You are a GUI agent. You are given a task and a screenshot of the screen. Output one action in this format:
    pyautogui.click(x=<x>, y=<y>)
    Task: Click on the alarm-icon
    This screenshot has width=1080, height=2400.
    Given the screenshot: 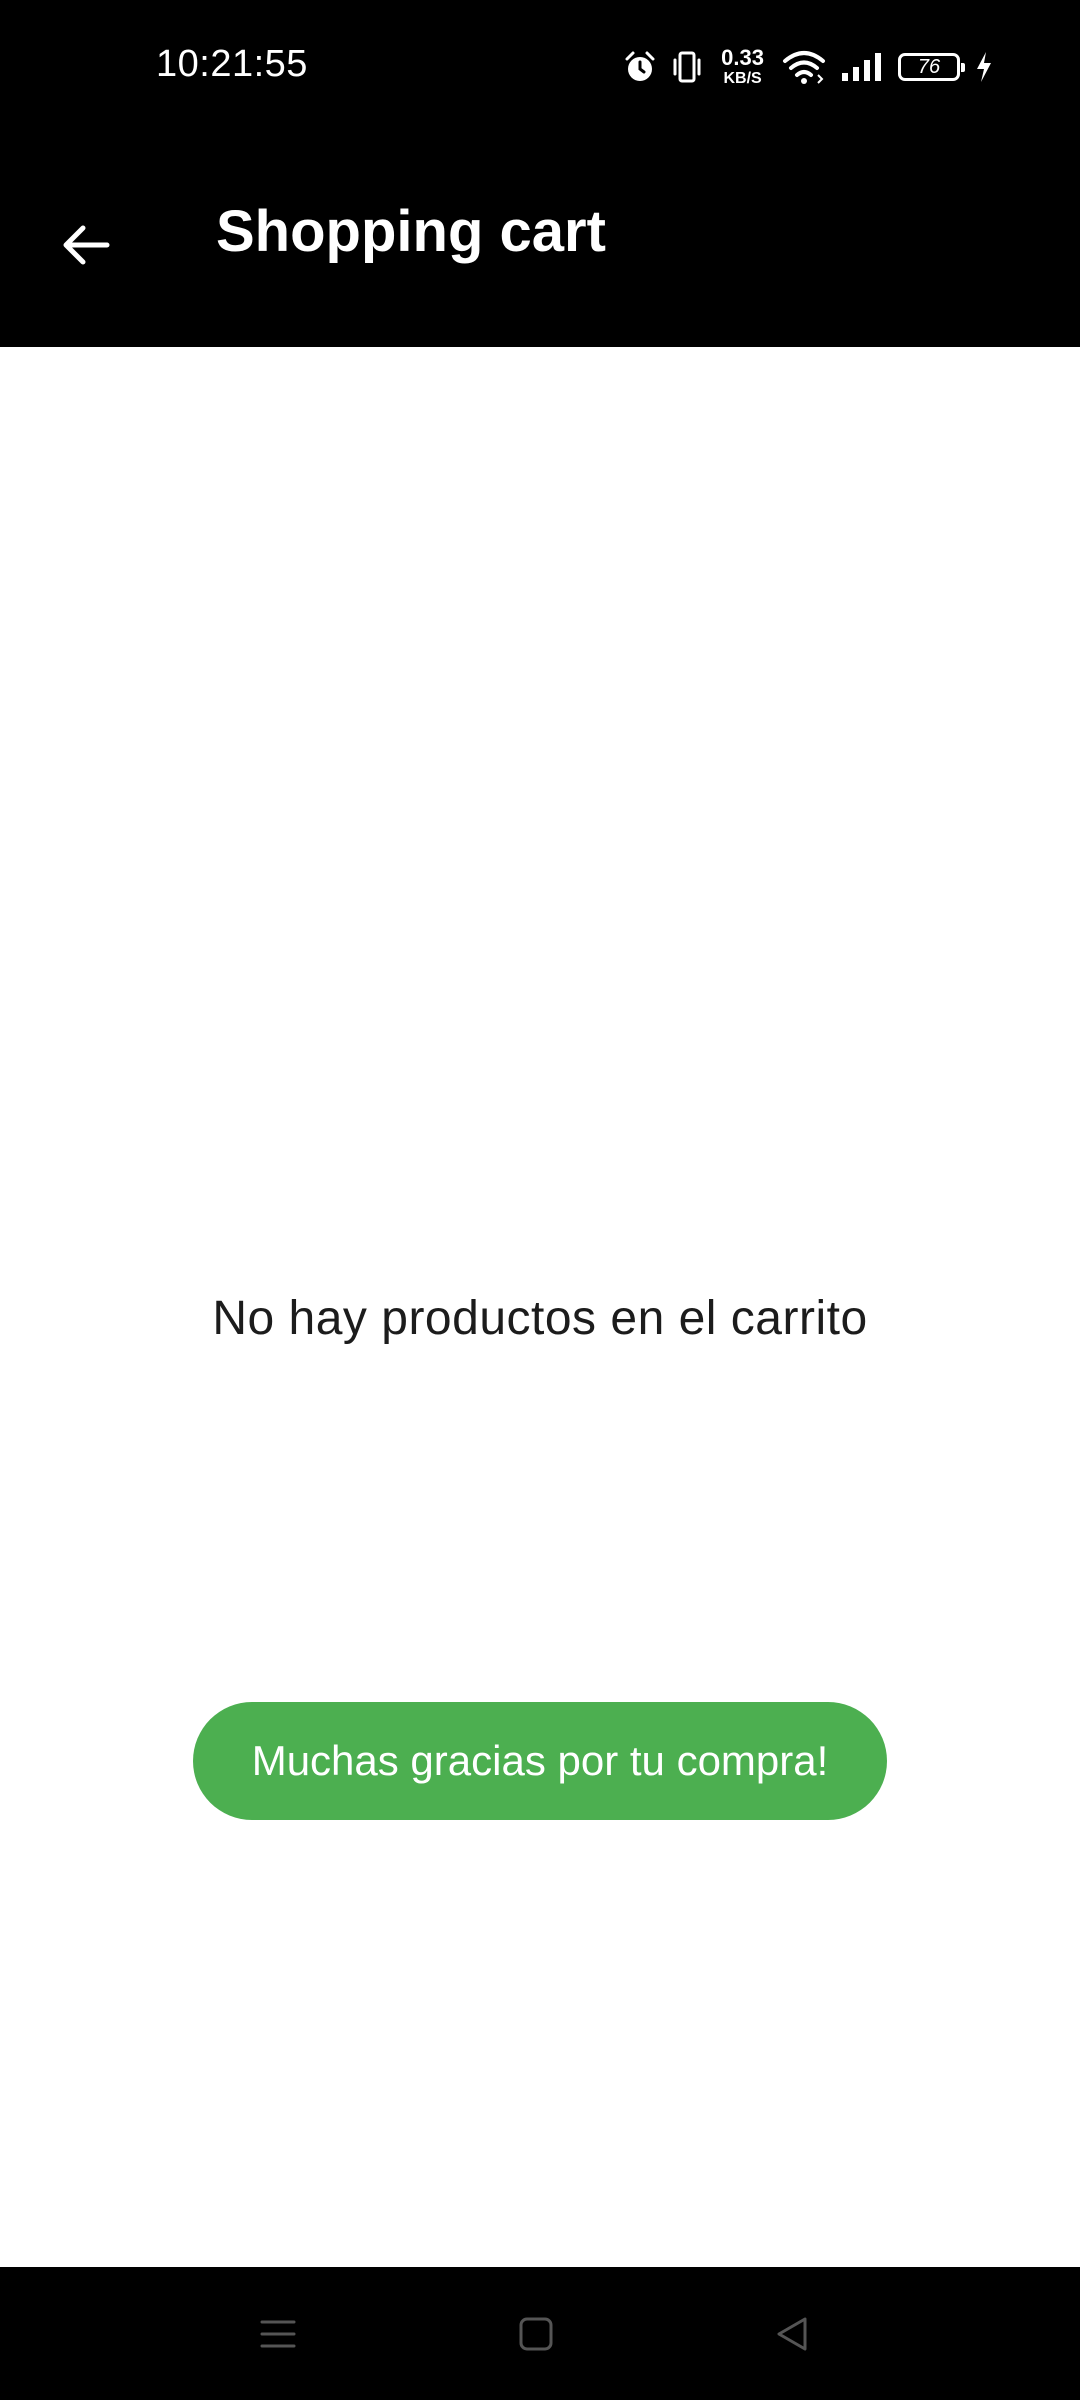 What is the action you would take?
    pyautogui.click(x=640, y=67)
    